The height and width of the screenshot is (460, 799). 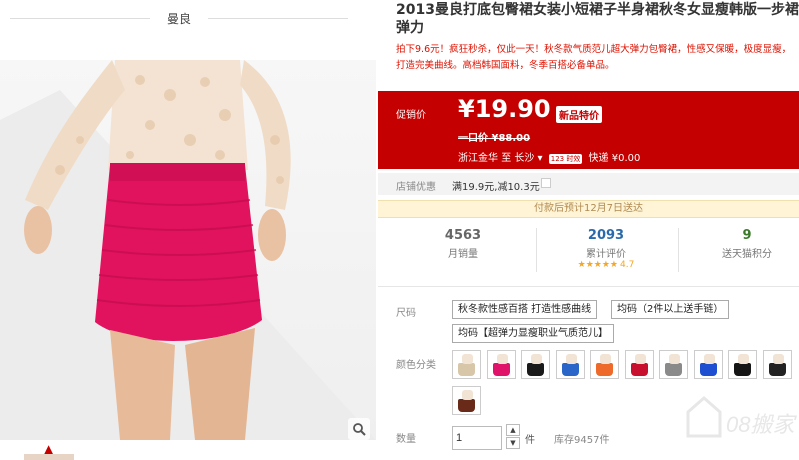 I want to click on points-label: 送天猫积分, so click(x=747, y=254).